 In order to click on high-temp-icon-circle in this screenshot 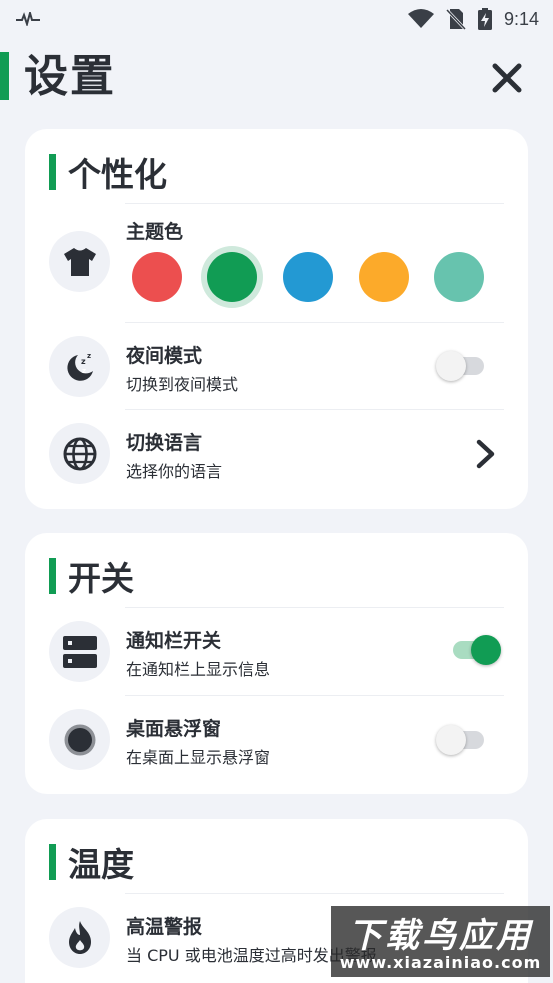, I will do `click(79, 937)`.